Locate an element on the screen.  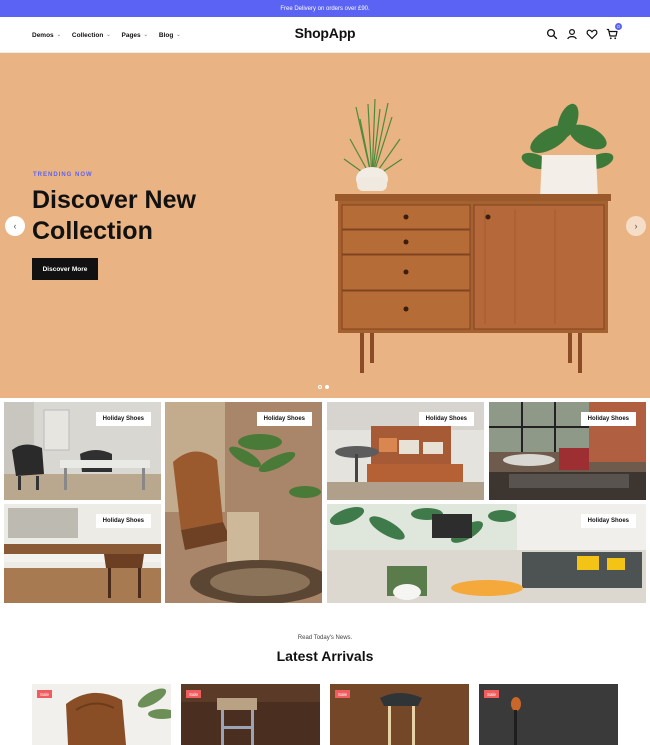
main-nav: Demos ⌄ Collection ⌄ Pages ⌄ Blog ⌄ is located at coordinates (106, 35).